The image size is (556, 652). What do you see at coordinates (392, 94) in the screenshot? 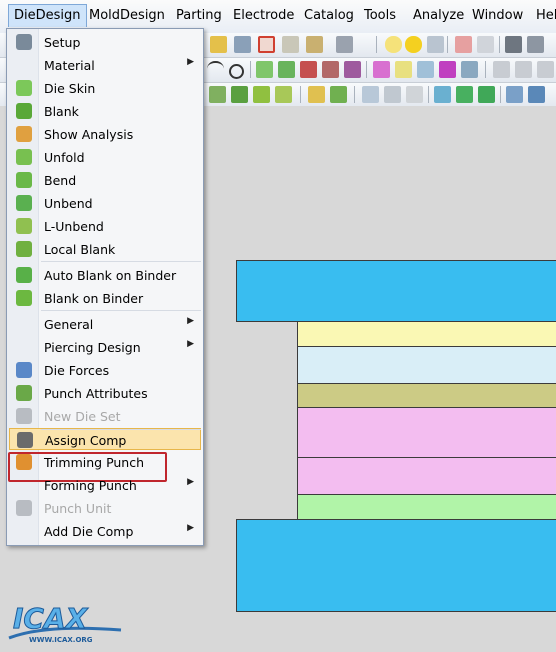
I see `frame-2-icon` at bounding box center [392, 94].